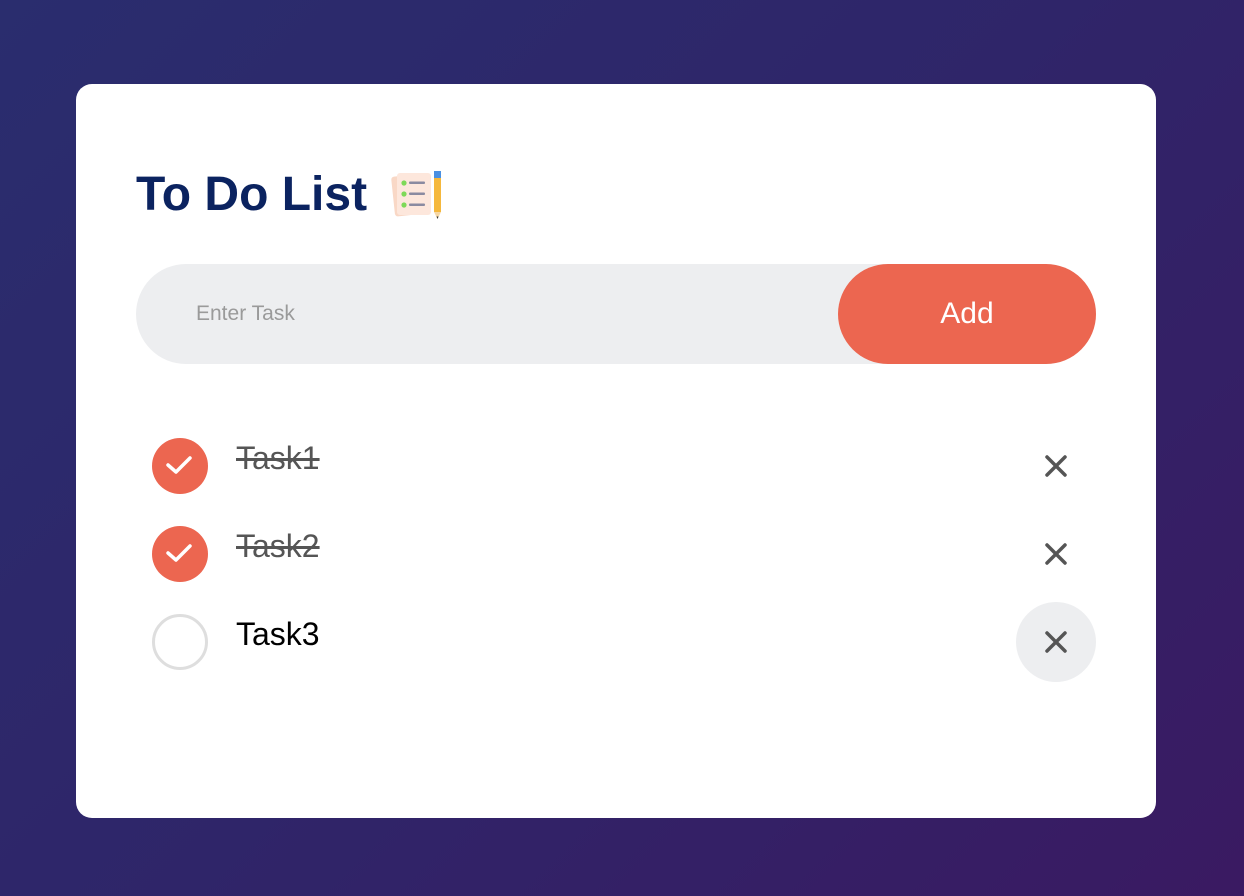 This screenshot has width=1244, height=896. What do you see at coordinates (506, 314) in the screenshot?
I see `task-input` at bounding box center [506, 314].